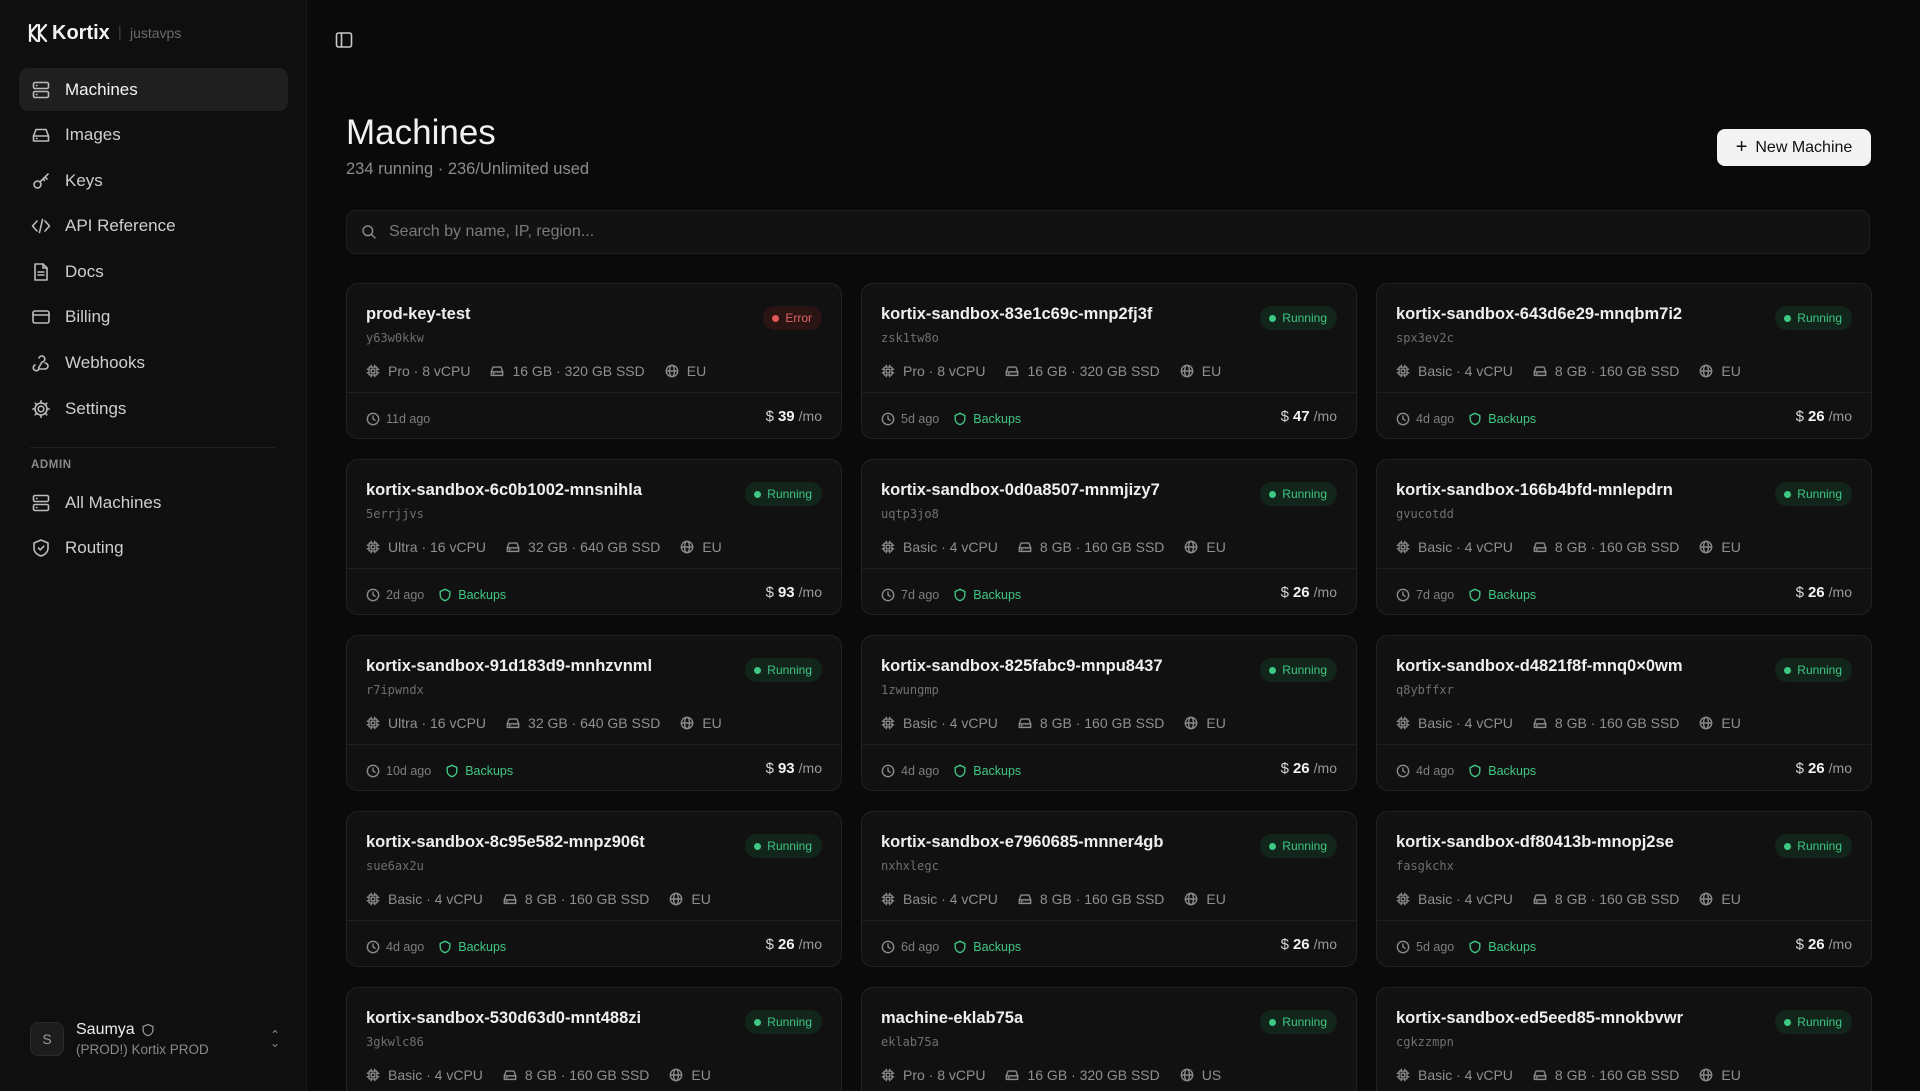 Image resolution: width=1920 pixels, height=1091 pixels. I want to click on search-bar, so click(1108, 232).